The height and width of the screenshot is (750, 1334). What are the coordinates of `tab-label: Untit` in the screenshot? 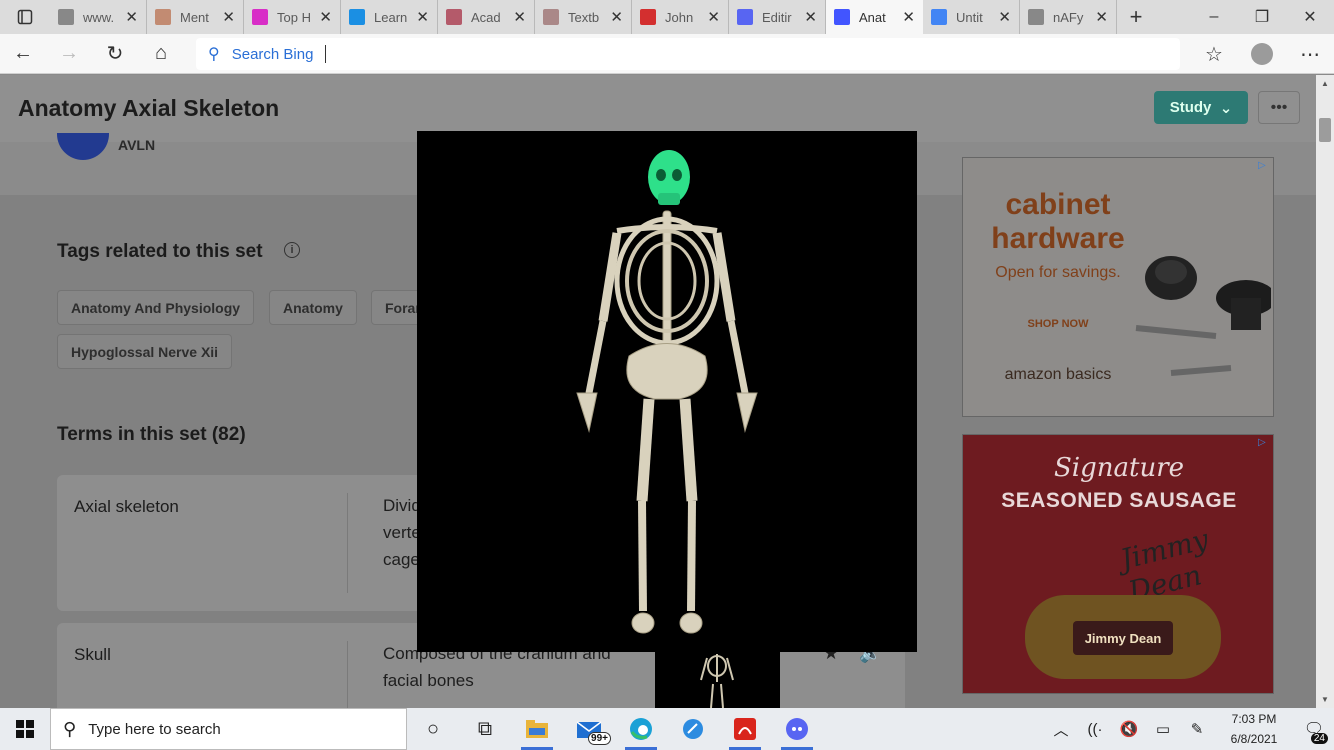 It's located at (969, 17).